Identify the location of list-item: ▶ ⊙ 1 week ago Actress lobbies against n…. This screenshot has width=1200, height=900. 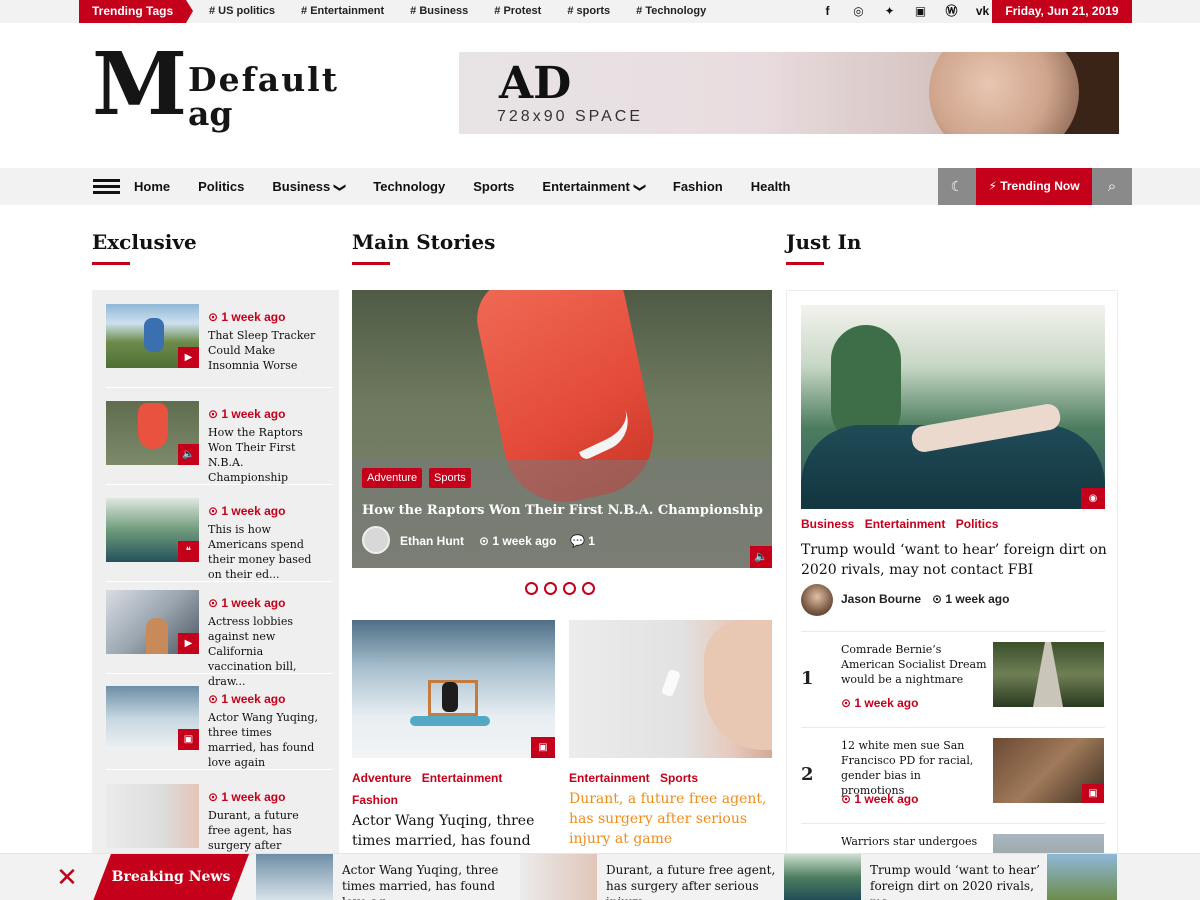
(219, 639).